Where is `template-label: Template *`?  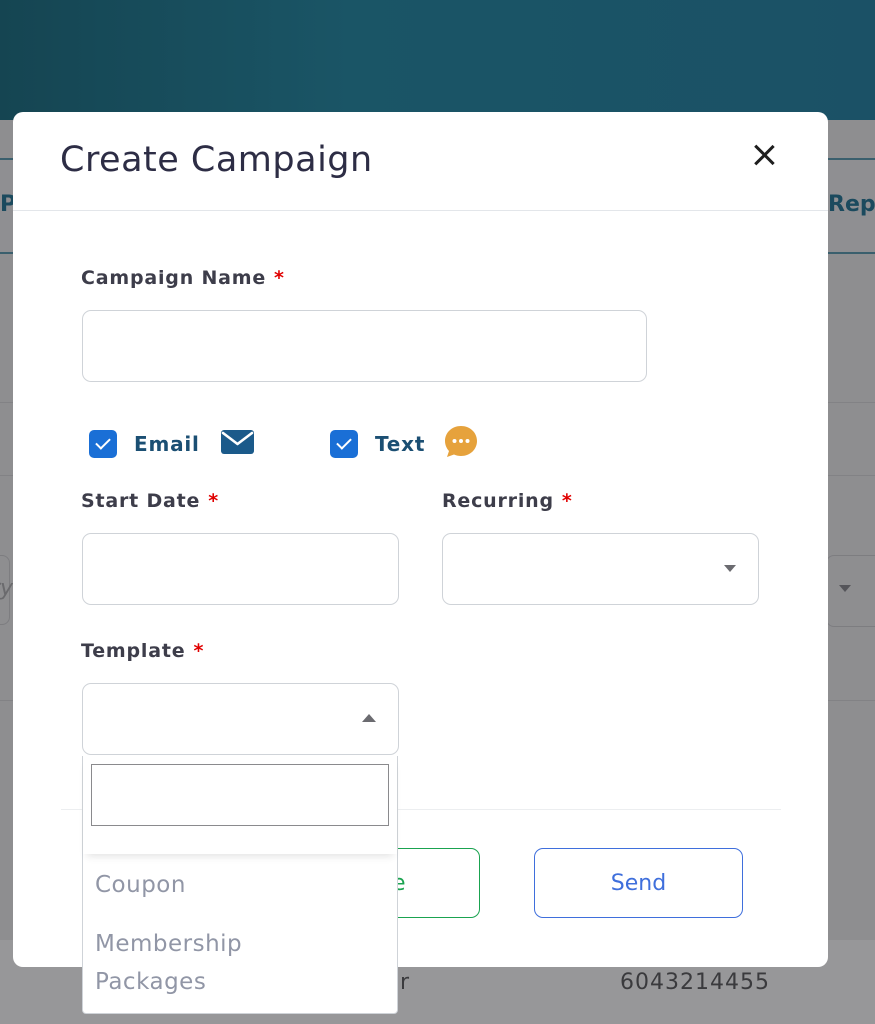
template-label: Template * is located at coordinates (142, 651).